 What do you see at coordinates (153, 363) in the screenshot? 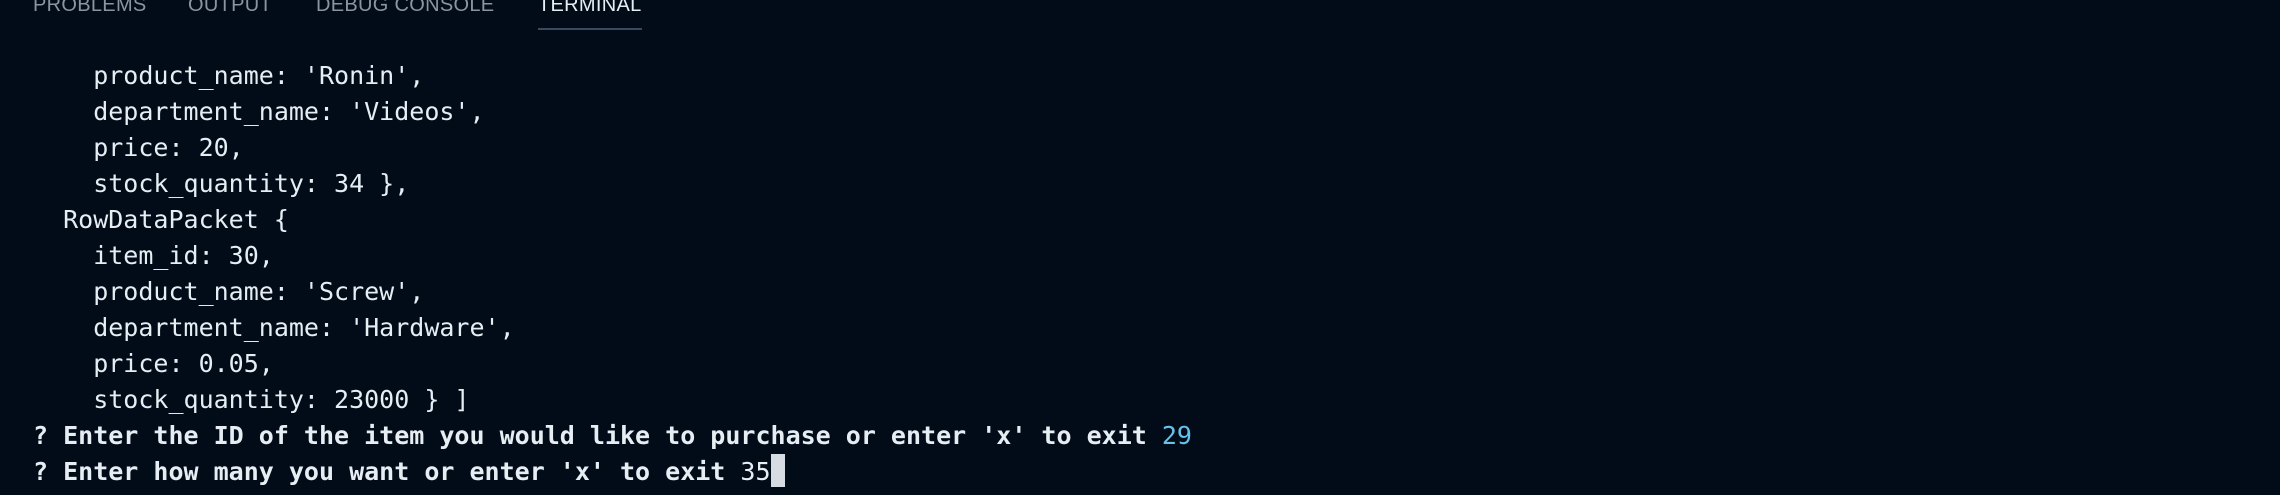
I see `terminal-line: price: 0.05,` at bounding box center [153, 363].